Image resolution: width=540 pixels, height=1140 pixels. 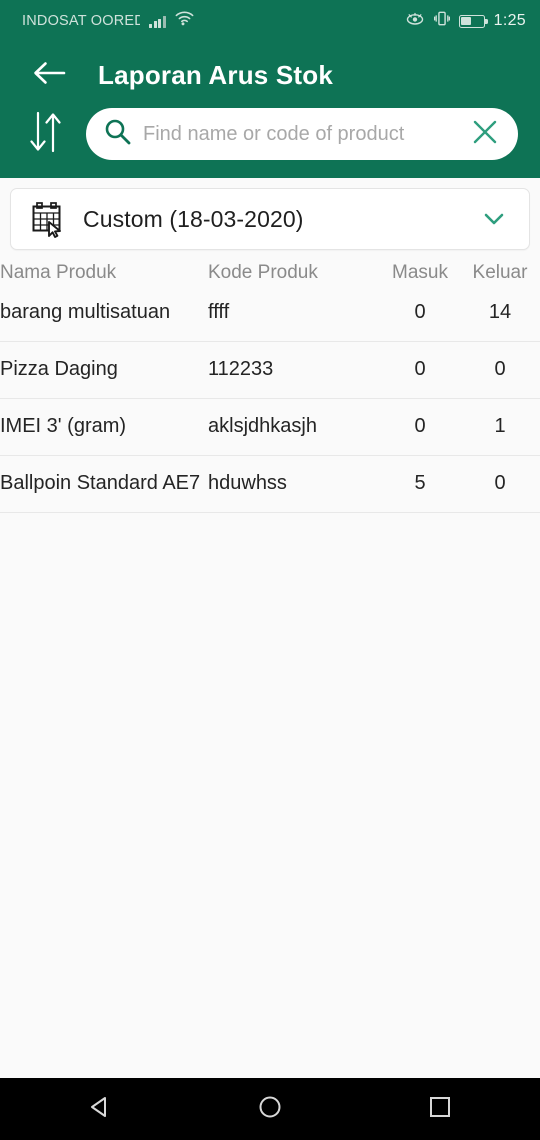 I want to click on android-nav-bar, so click(x=270, y=1109).